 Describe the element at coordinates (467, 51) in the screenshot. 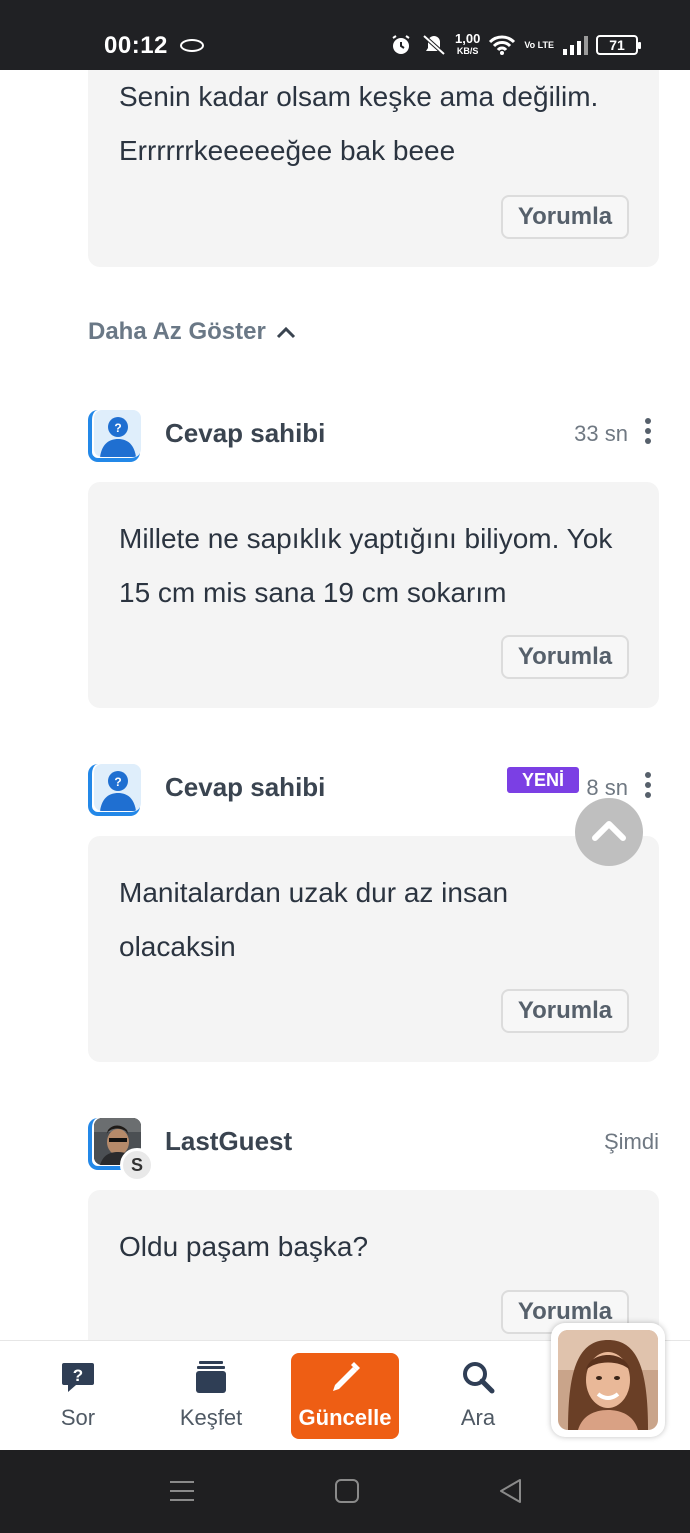

I see `net-speed-unit: KB/S` at that location.